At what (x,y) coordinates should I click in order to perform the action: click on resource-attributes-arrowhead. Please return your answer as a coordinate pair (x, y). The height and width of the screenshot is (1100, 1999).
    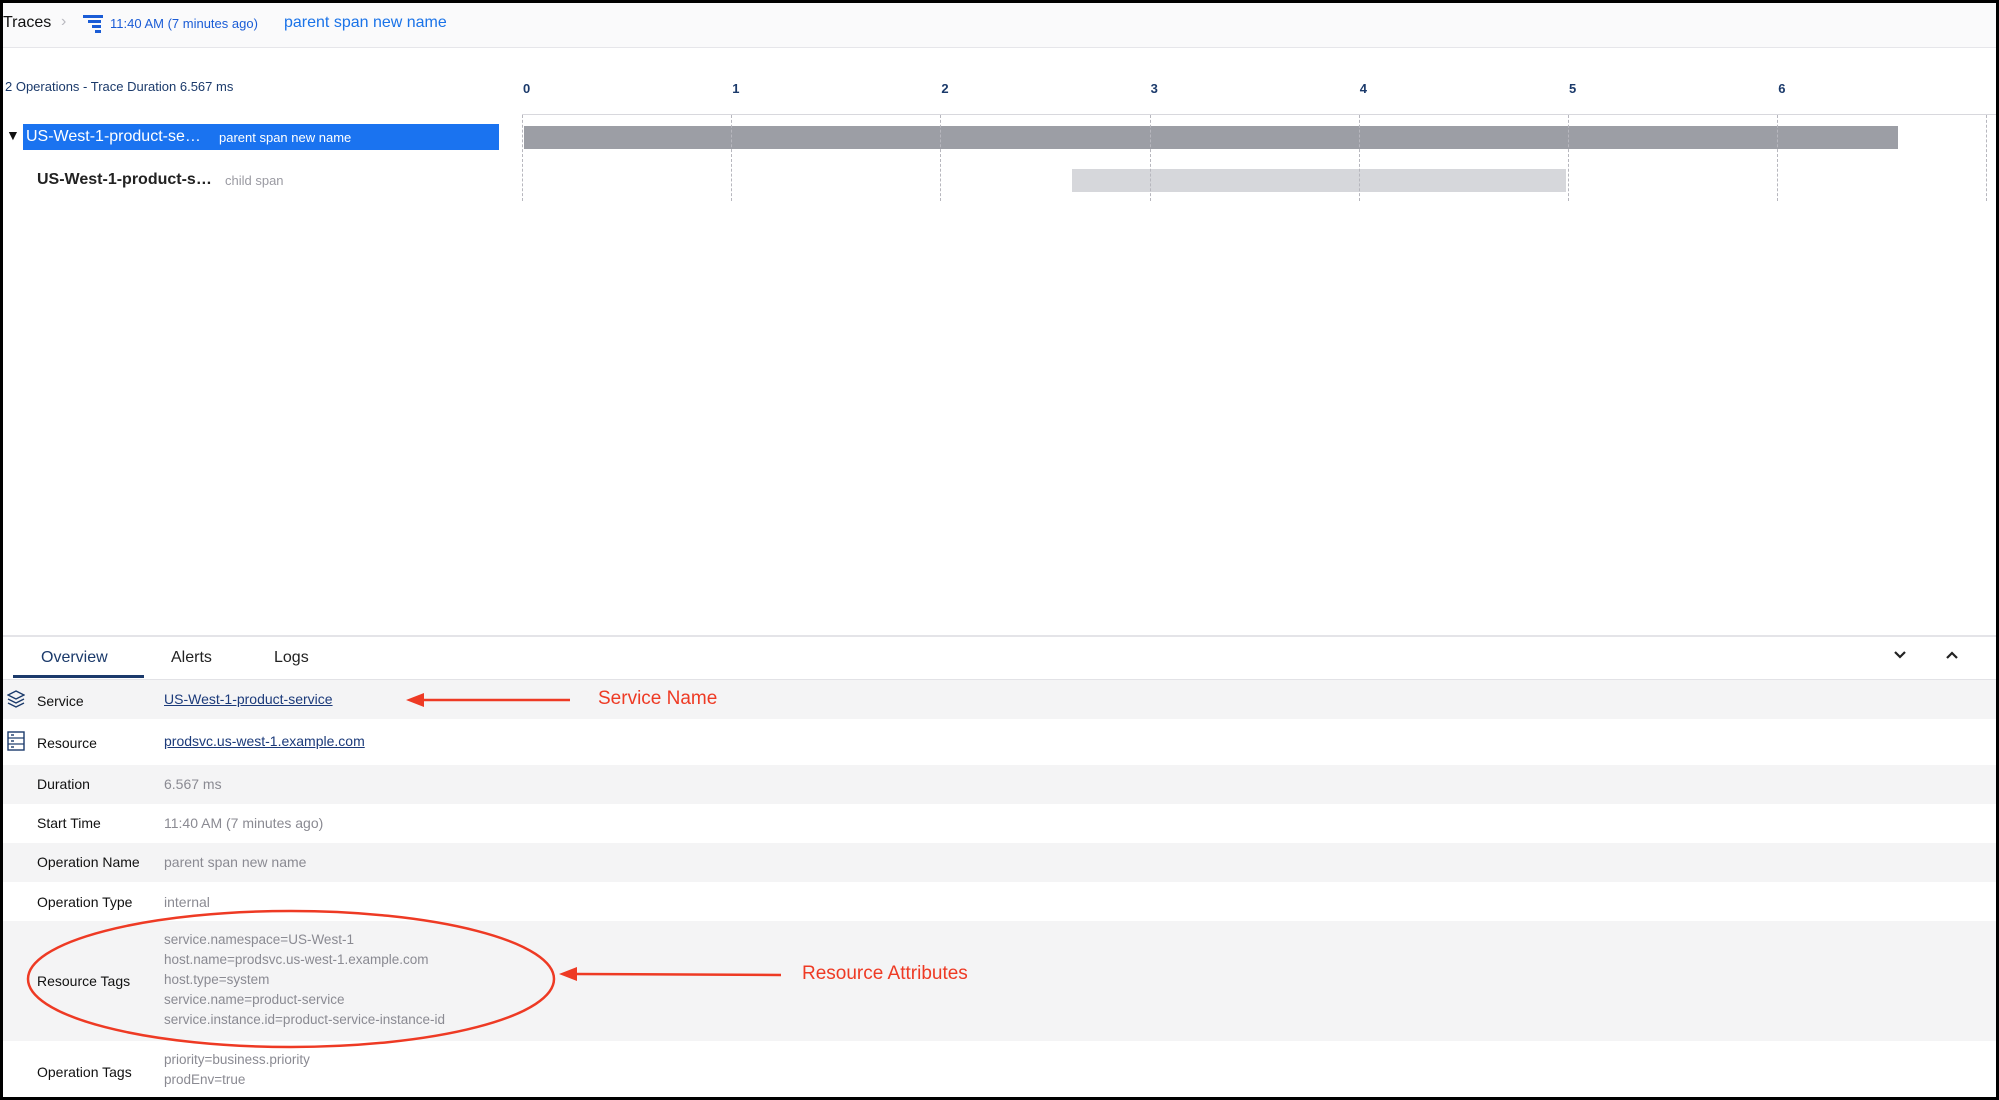
    Looking at the image, I should click on (568, 974).